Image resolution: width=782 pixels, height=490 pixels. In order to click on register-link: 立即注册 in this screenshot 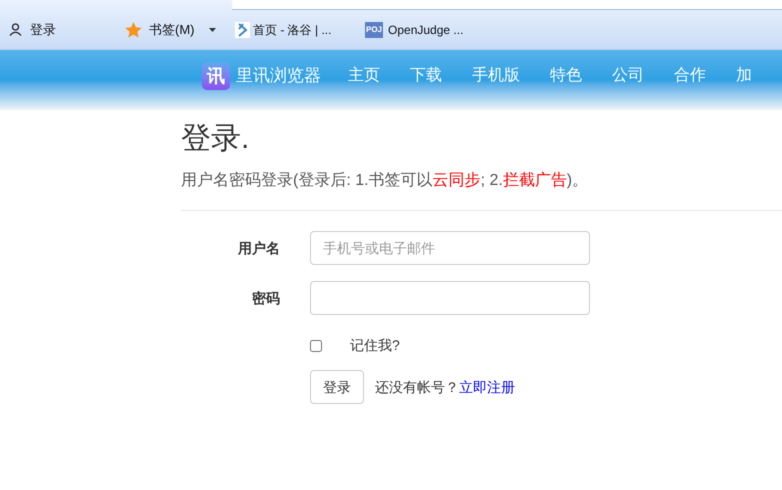, I will do `click(487, 387)`.